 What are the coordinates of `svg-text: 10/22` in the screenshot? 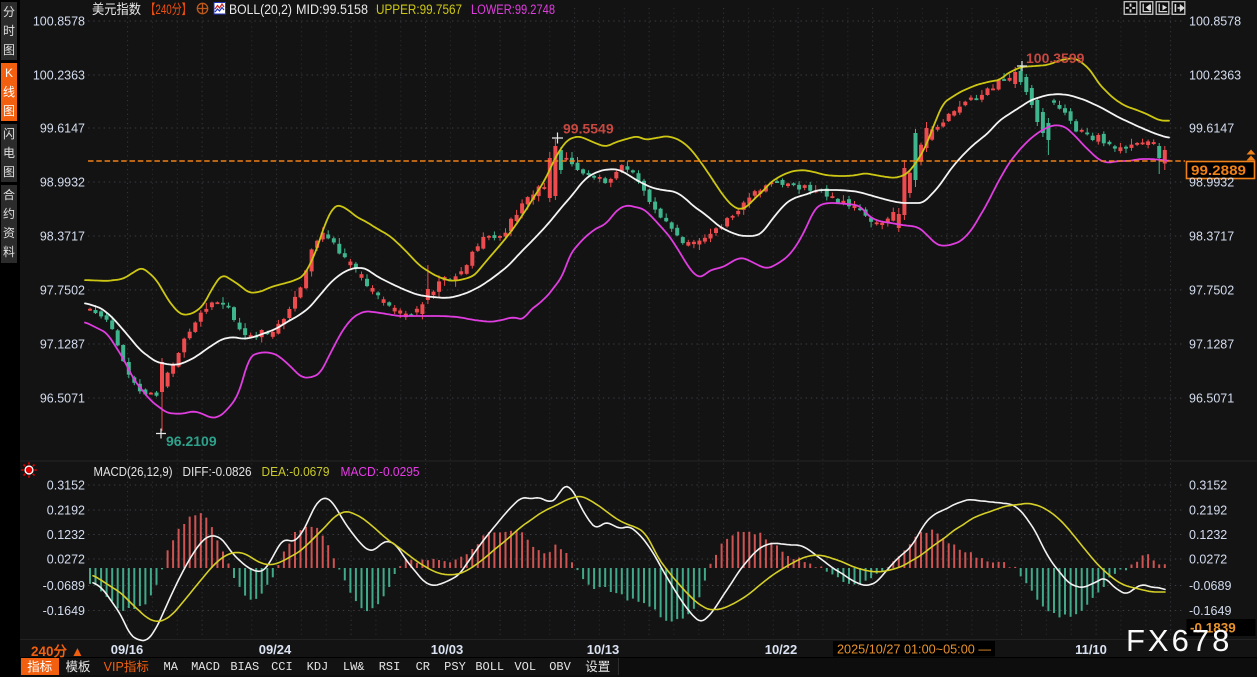 It's located at (781, 649).